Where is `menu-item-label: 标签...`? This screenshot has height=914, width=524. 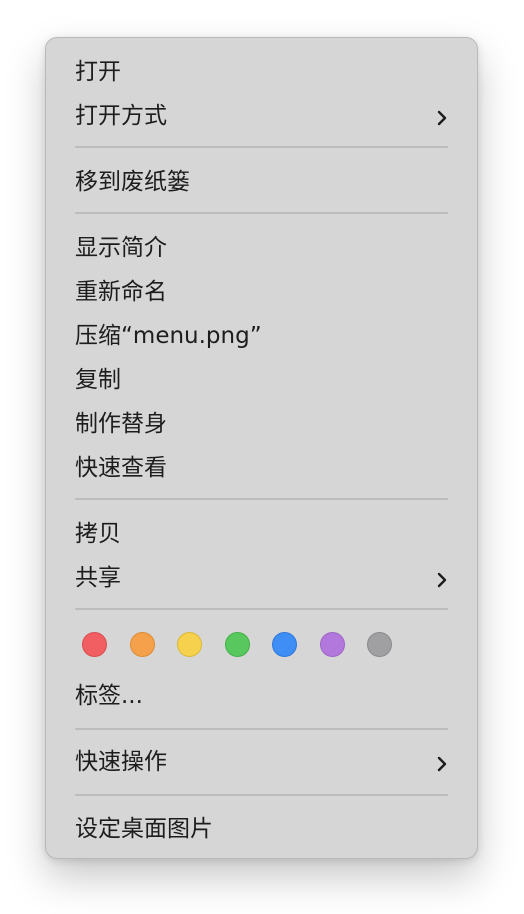
menu-item-label: 标签... is located at coordinates (109, 695).